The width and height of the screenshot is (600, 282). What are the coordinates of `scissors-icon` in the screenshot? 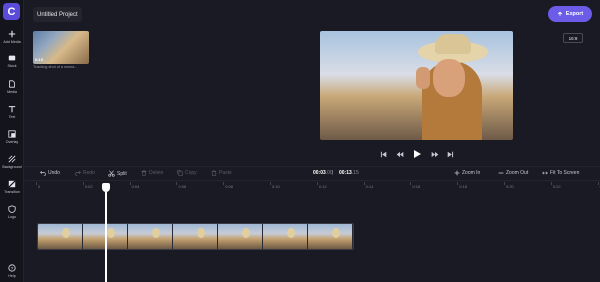 It's located at (111, 173).